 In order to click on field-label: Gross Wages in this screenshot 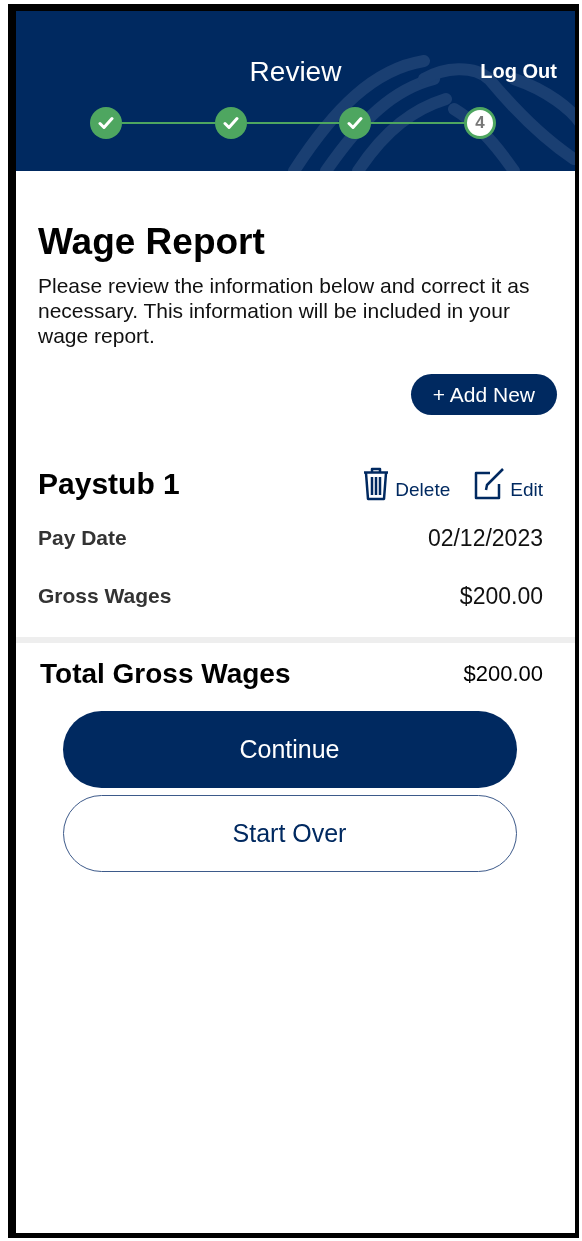, I will do `click(105, 596)`.